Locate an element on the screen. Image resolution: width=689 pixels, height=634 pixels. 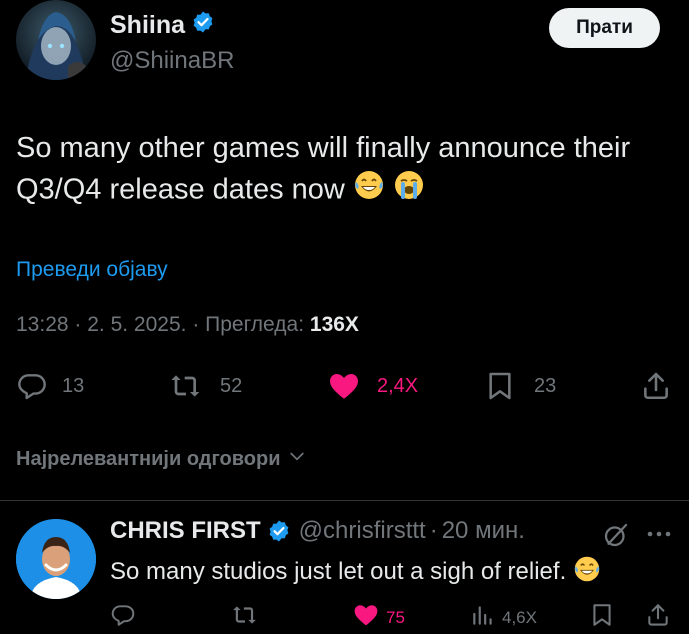
author-name-row: Shiina is located at coordinates (162, 25).